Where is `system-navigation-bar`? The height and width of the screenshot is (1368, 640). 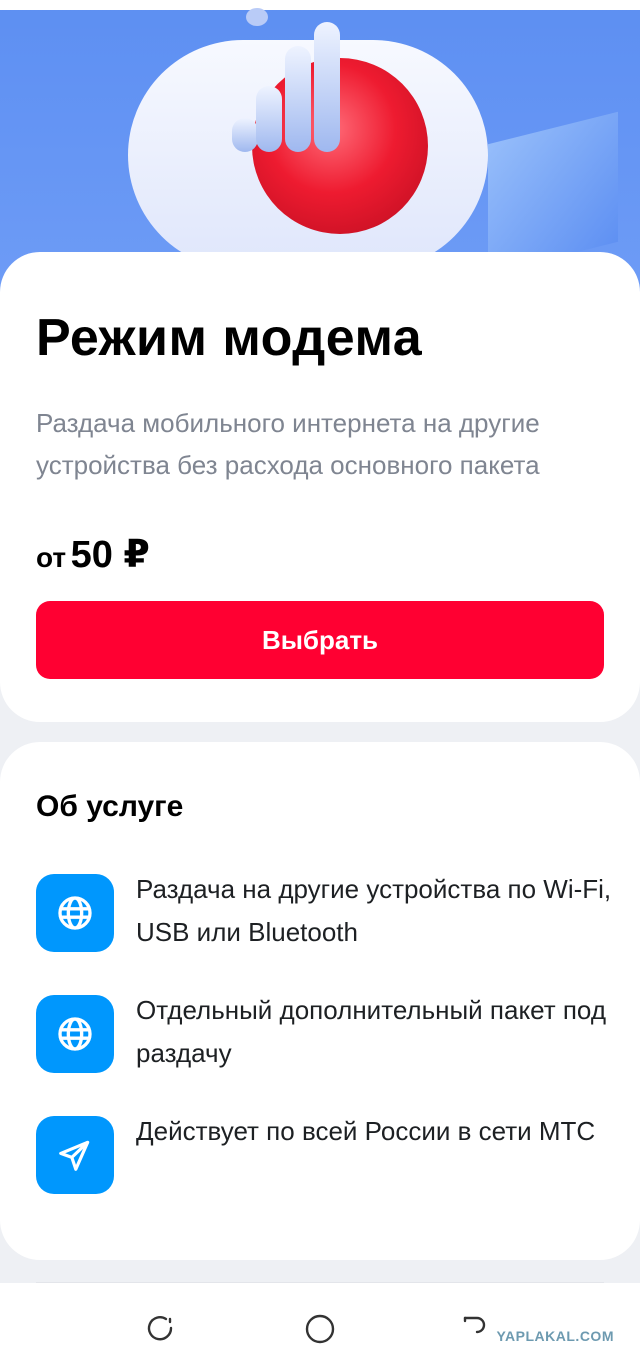
system-navigation-bar is located at coordinates (320, 1325).